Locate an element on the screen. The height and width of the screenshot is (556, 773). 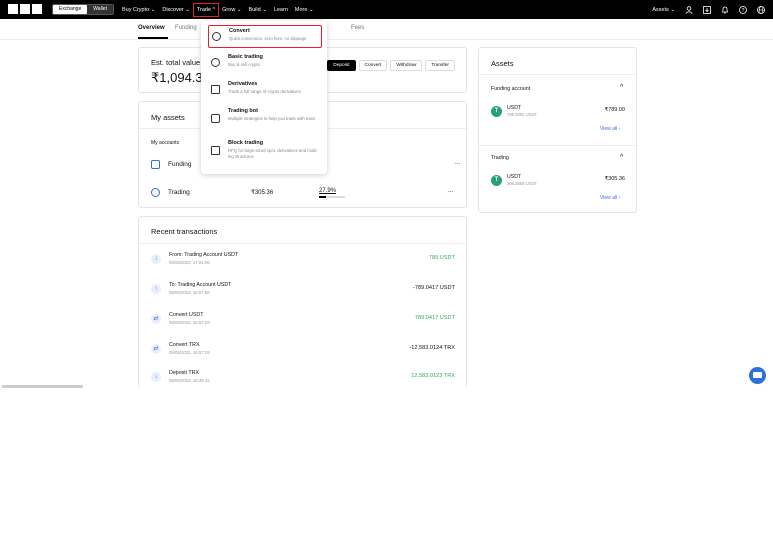
nav-trade: Trade ^ is located at coordinates (206, 9).